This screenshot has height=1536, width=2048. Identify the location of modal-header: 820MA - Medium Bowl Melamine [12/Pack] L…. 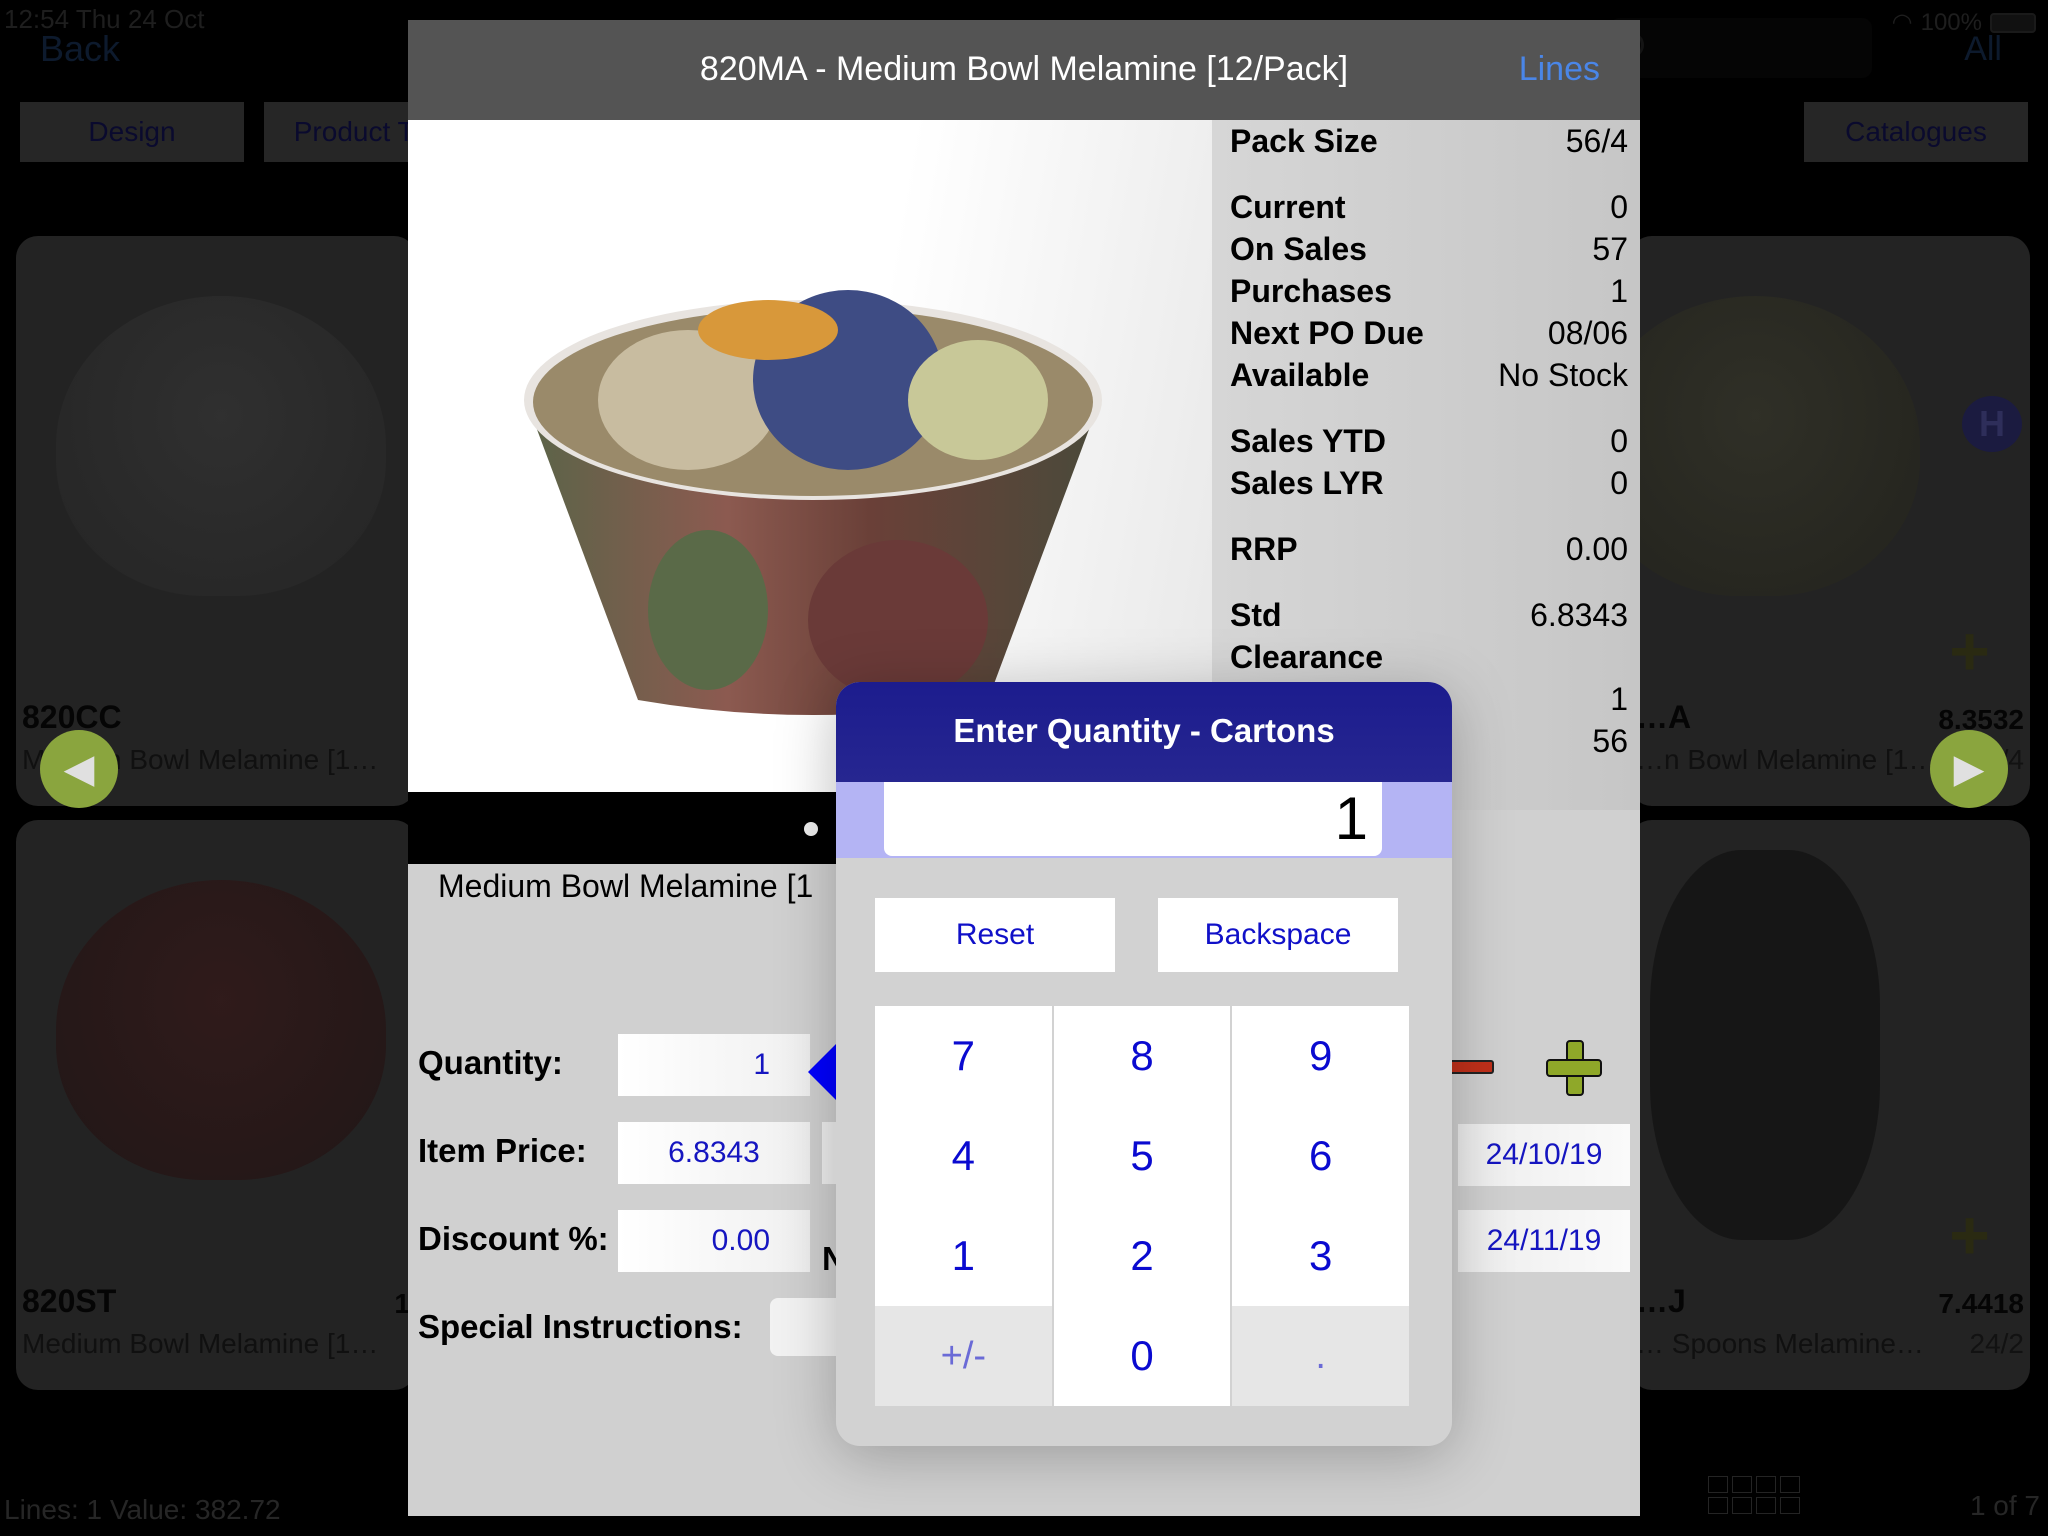
(1024, 70).